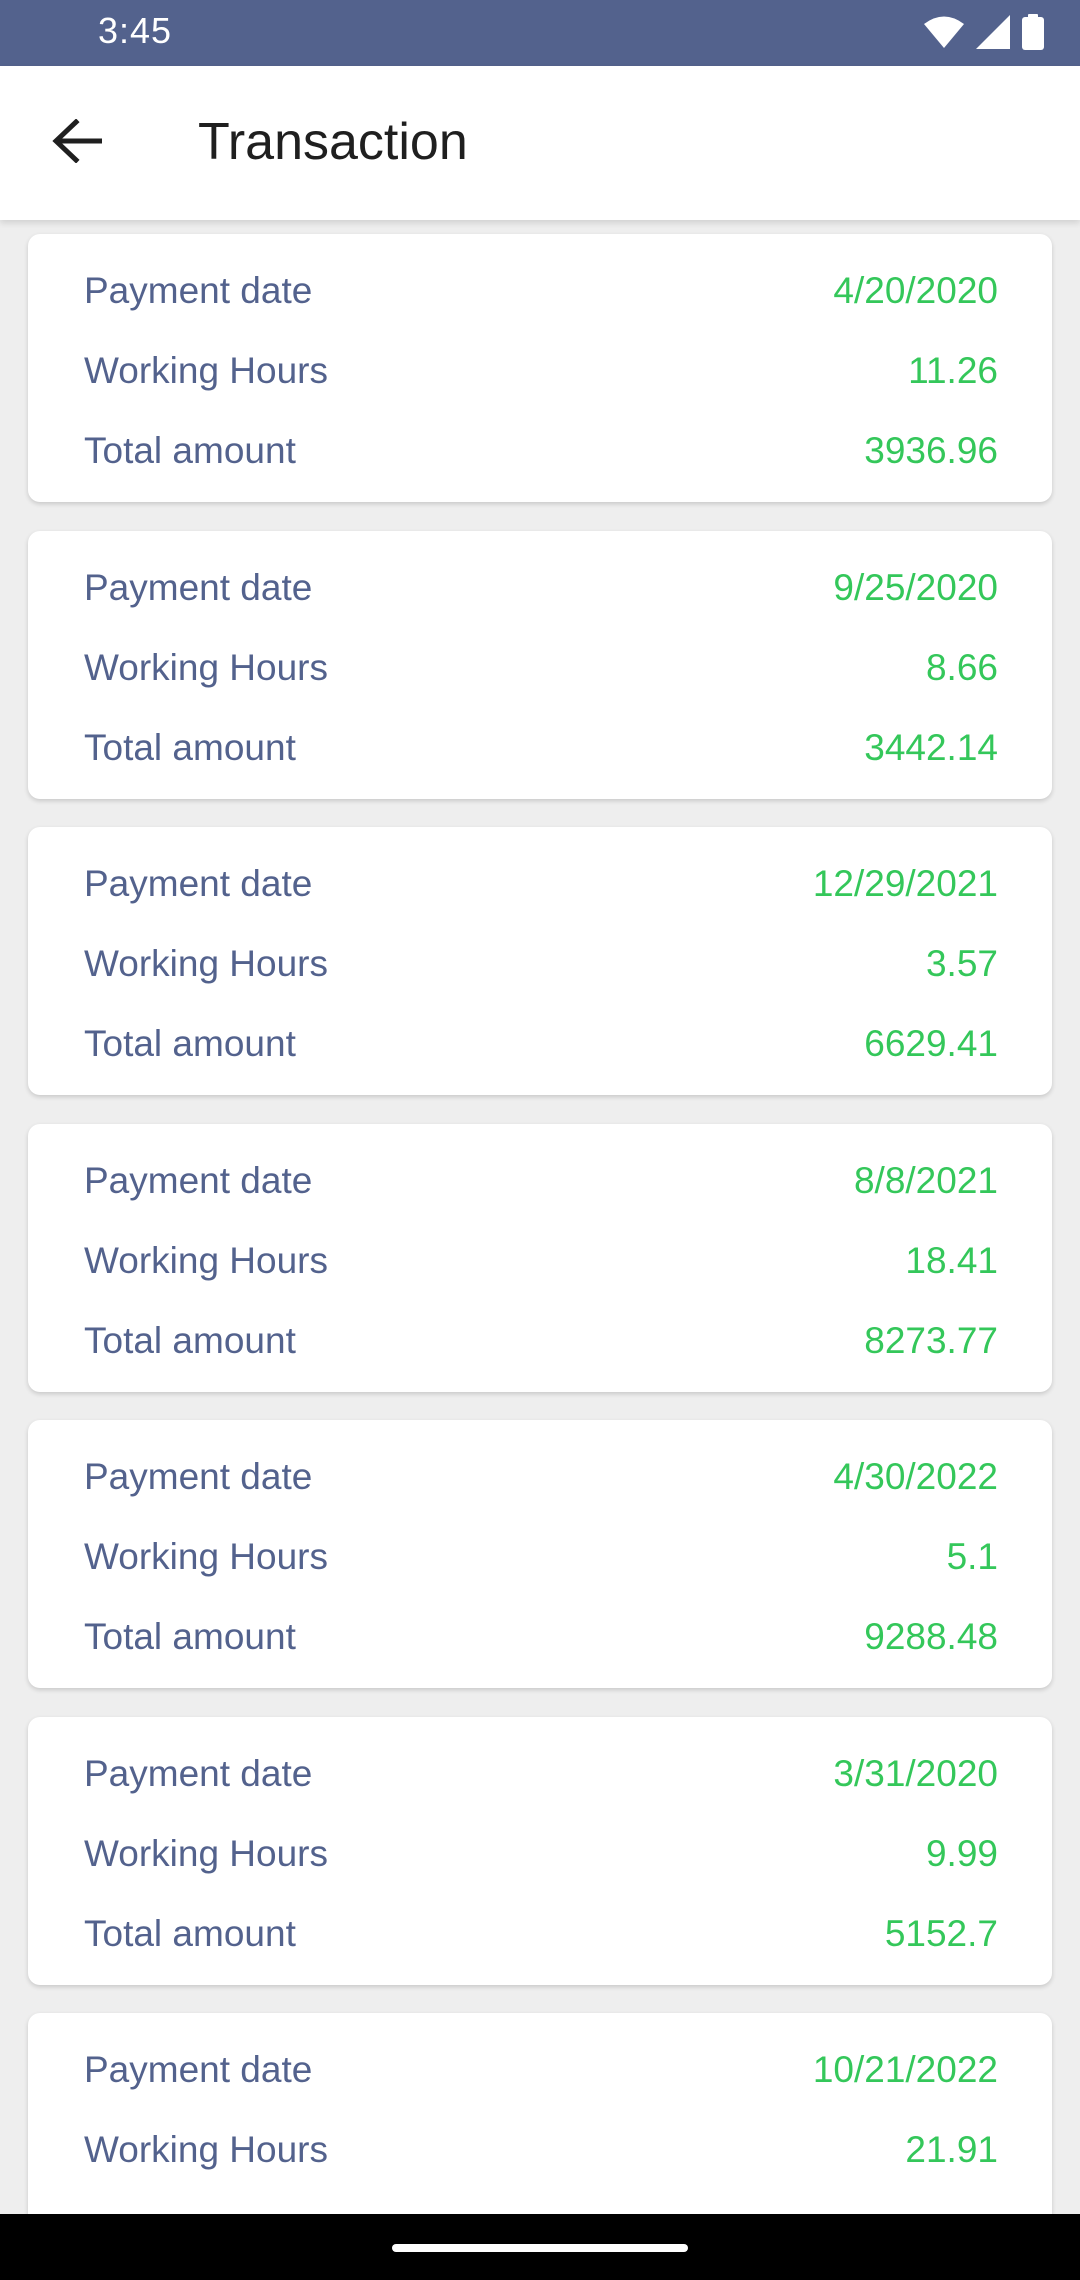 Image resolution: width=1080 pixels, height=2280 pixels. What do you see at coordinates (540, 33) in the screenshot?
I see `status-bar: 3:45` at bounding box center [540, 33].